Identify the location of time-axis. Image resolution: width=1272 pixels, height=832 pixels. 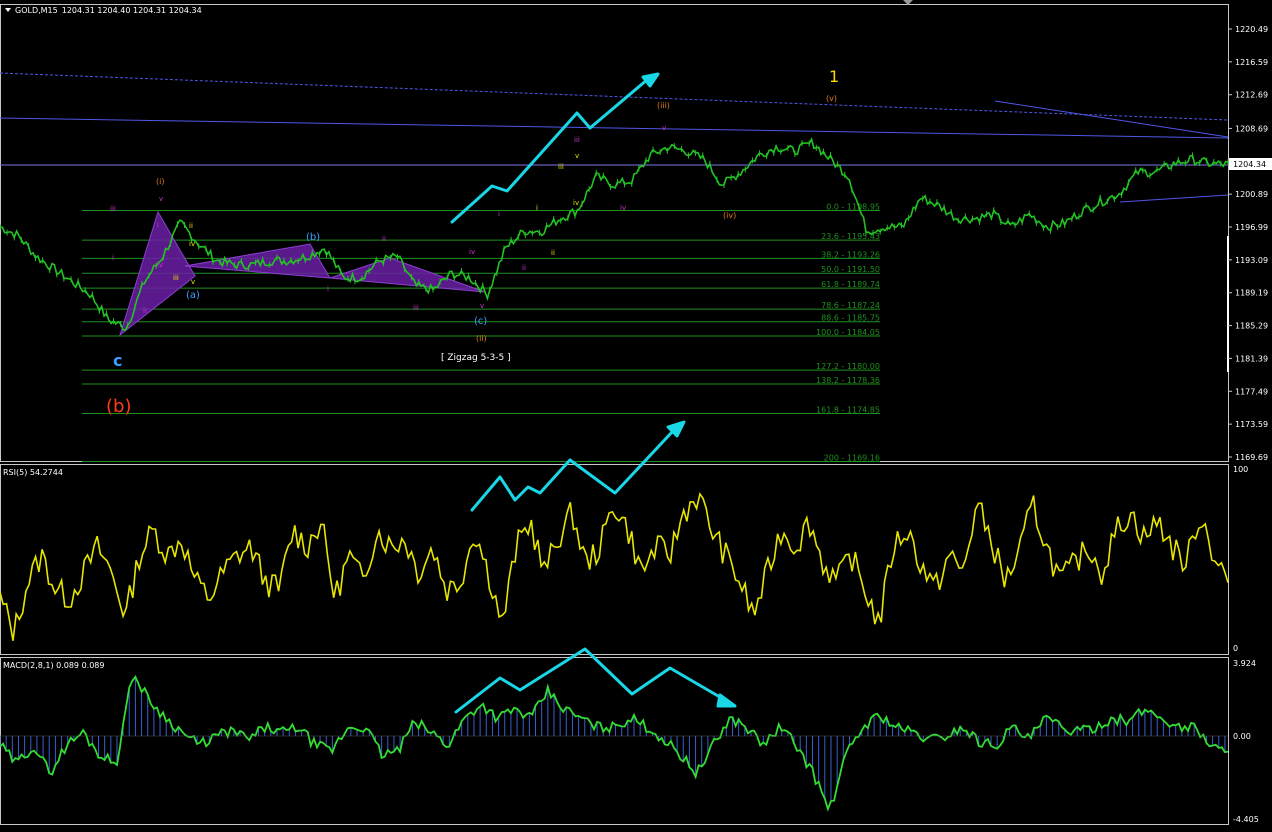
(636, 829).